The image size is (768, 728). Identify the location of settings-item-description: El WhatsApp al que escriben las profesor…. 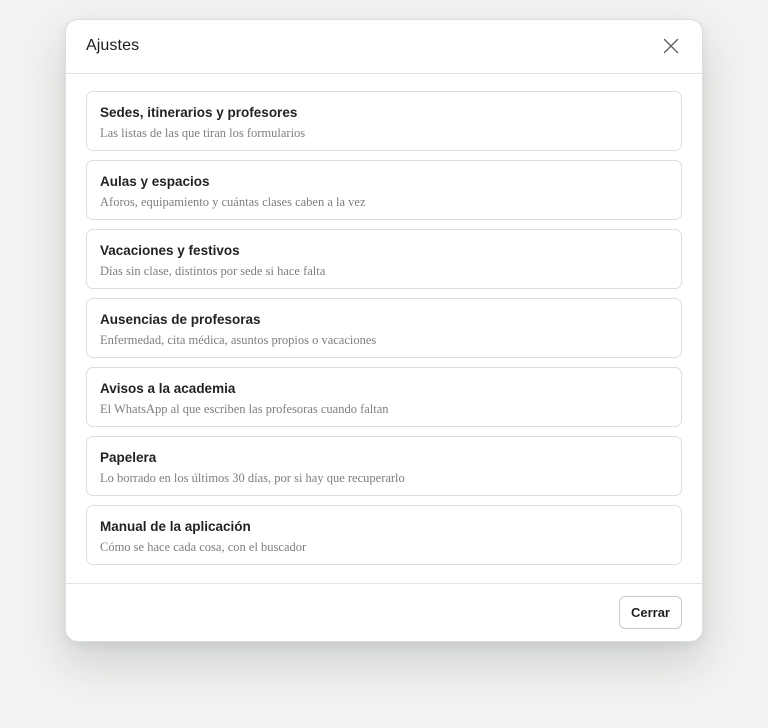
(244, 409).